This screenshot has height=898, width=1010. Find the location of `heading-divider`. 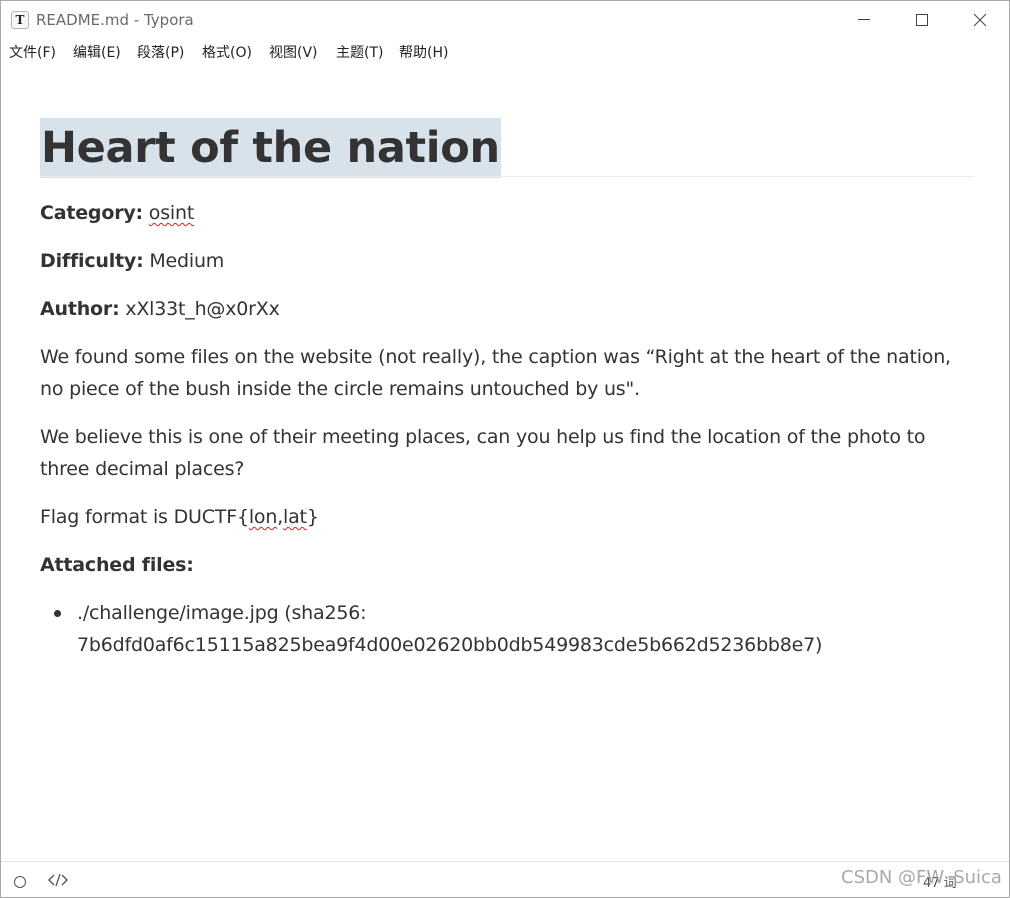

heading-divider is located at coordinates (507, 176).